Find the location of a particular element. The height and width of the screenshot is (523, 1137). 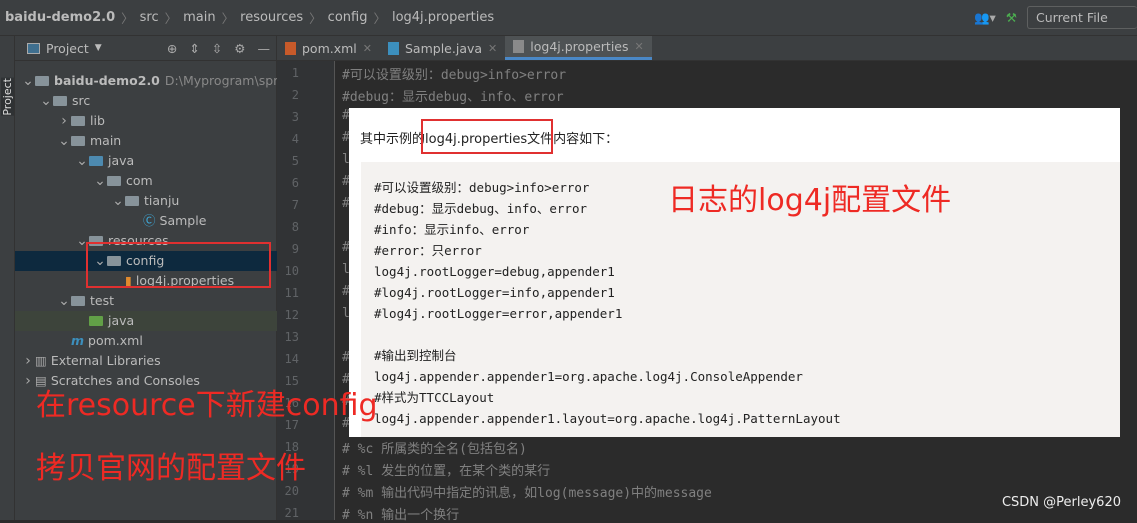

collapse-all-icon: ⇳ is located at coordinates (217, 48).